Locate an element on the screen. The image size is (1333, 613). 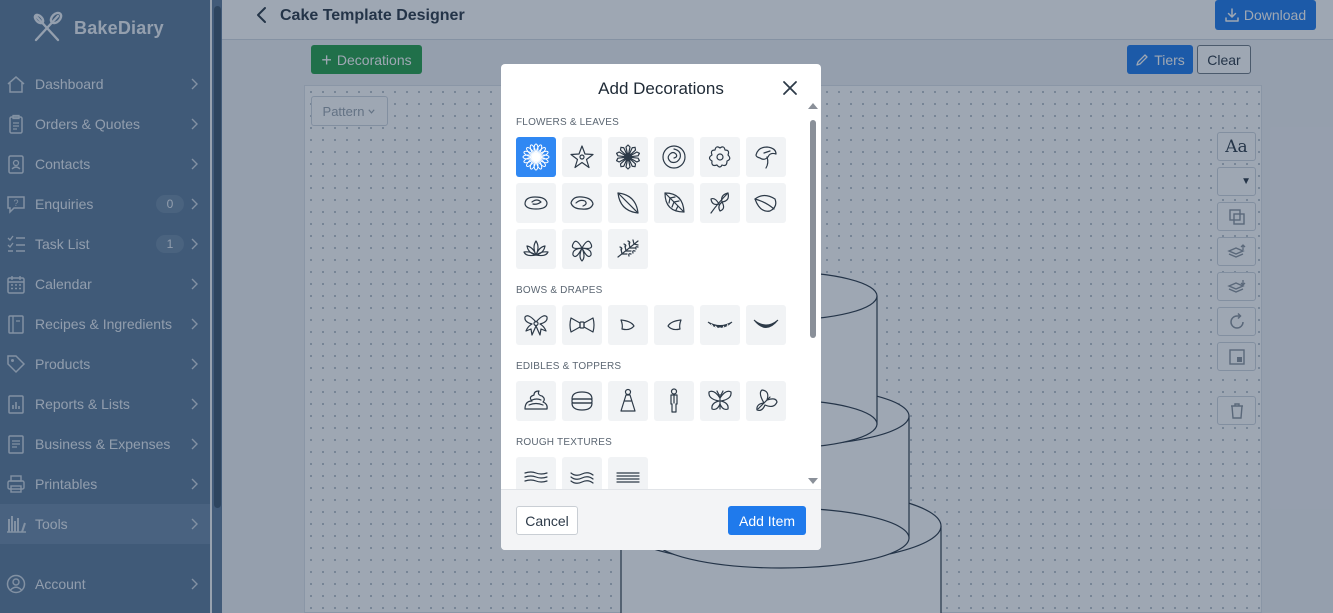
daisy-icon is located at coordinates (628, 157).